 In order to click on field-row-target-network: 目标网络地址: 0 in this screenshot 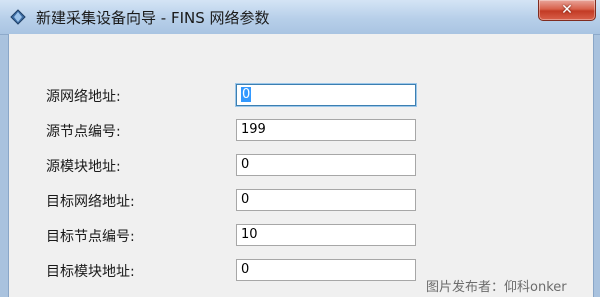, I will do `click(301, 201)`.